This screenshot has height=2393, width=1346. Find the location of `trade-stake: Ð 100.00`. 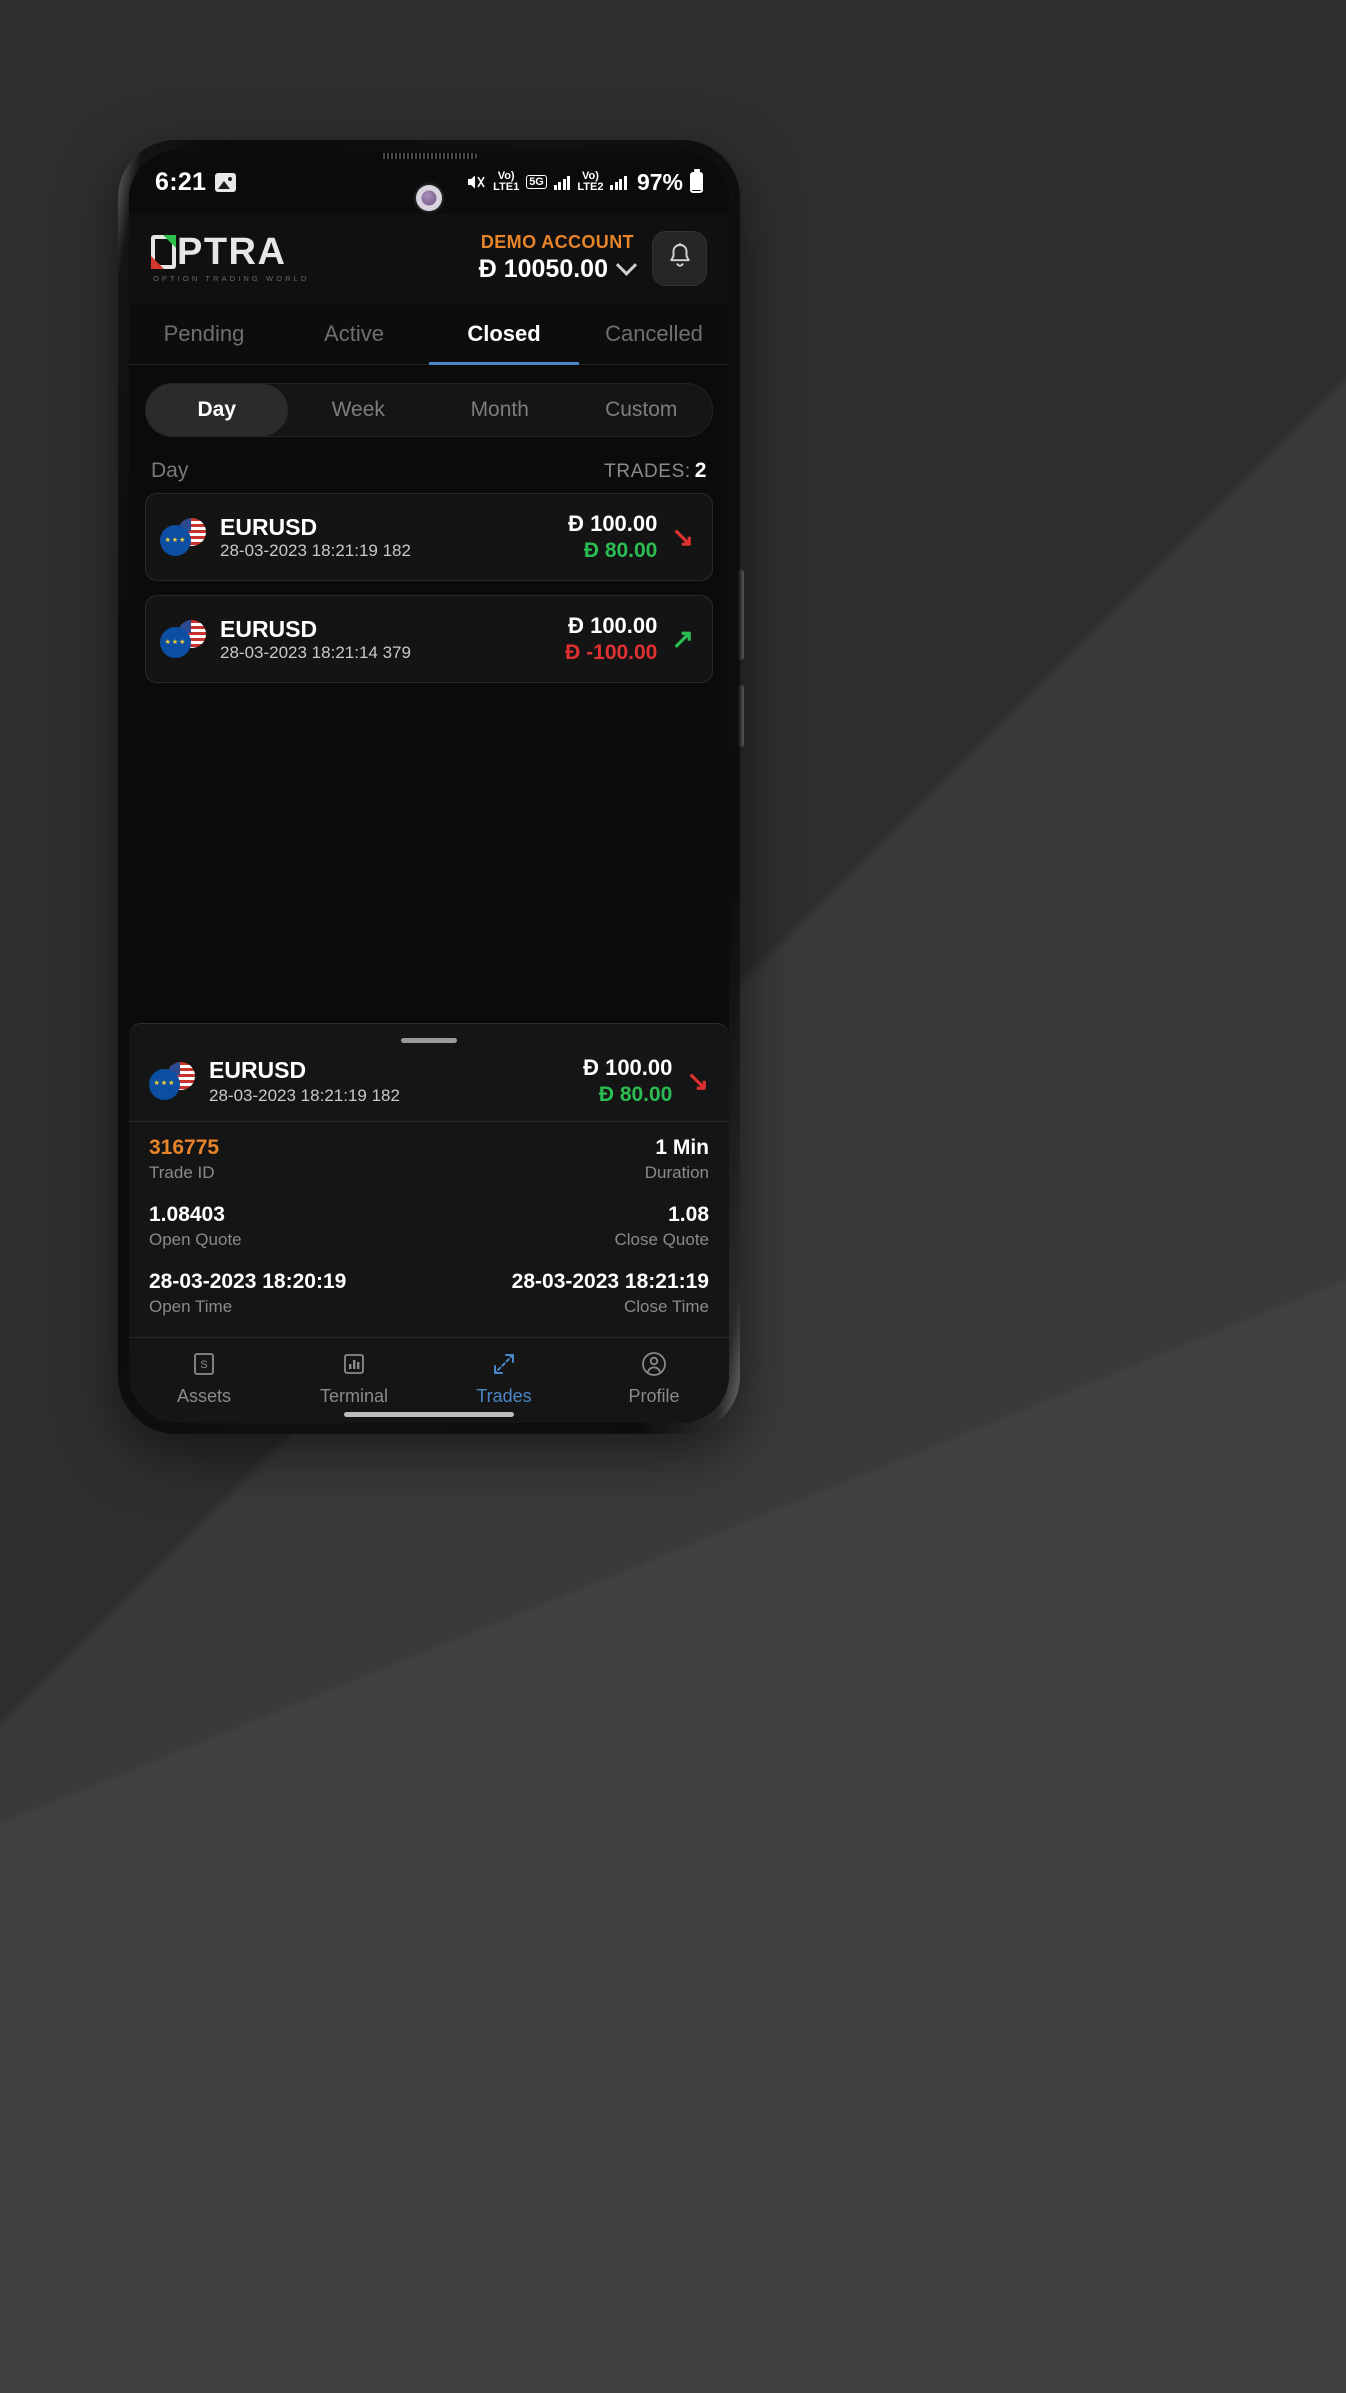

trade-stake: Ð 100.00 is located at coordinates (613, 625).